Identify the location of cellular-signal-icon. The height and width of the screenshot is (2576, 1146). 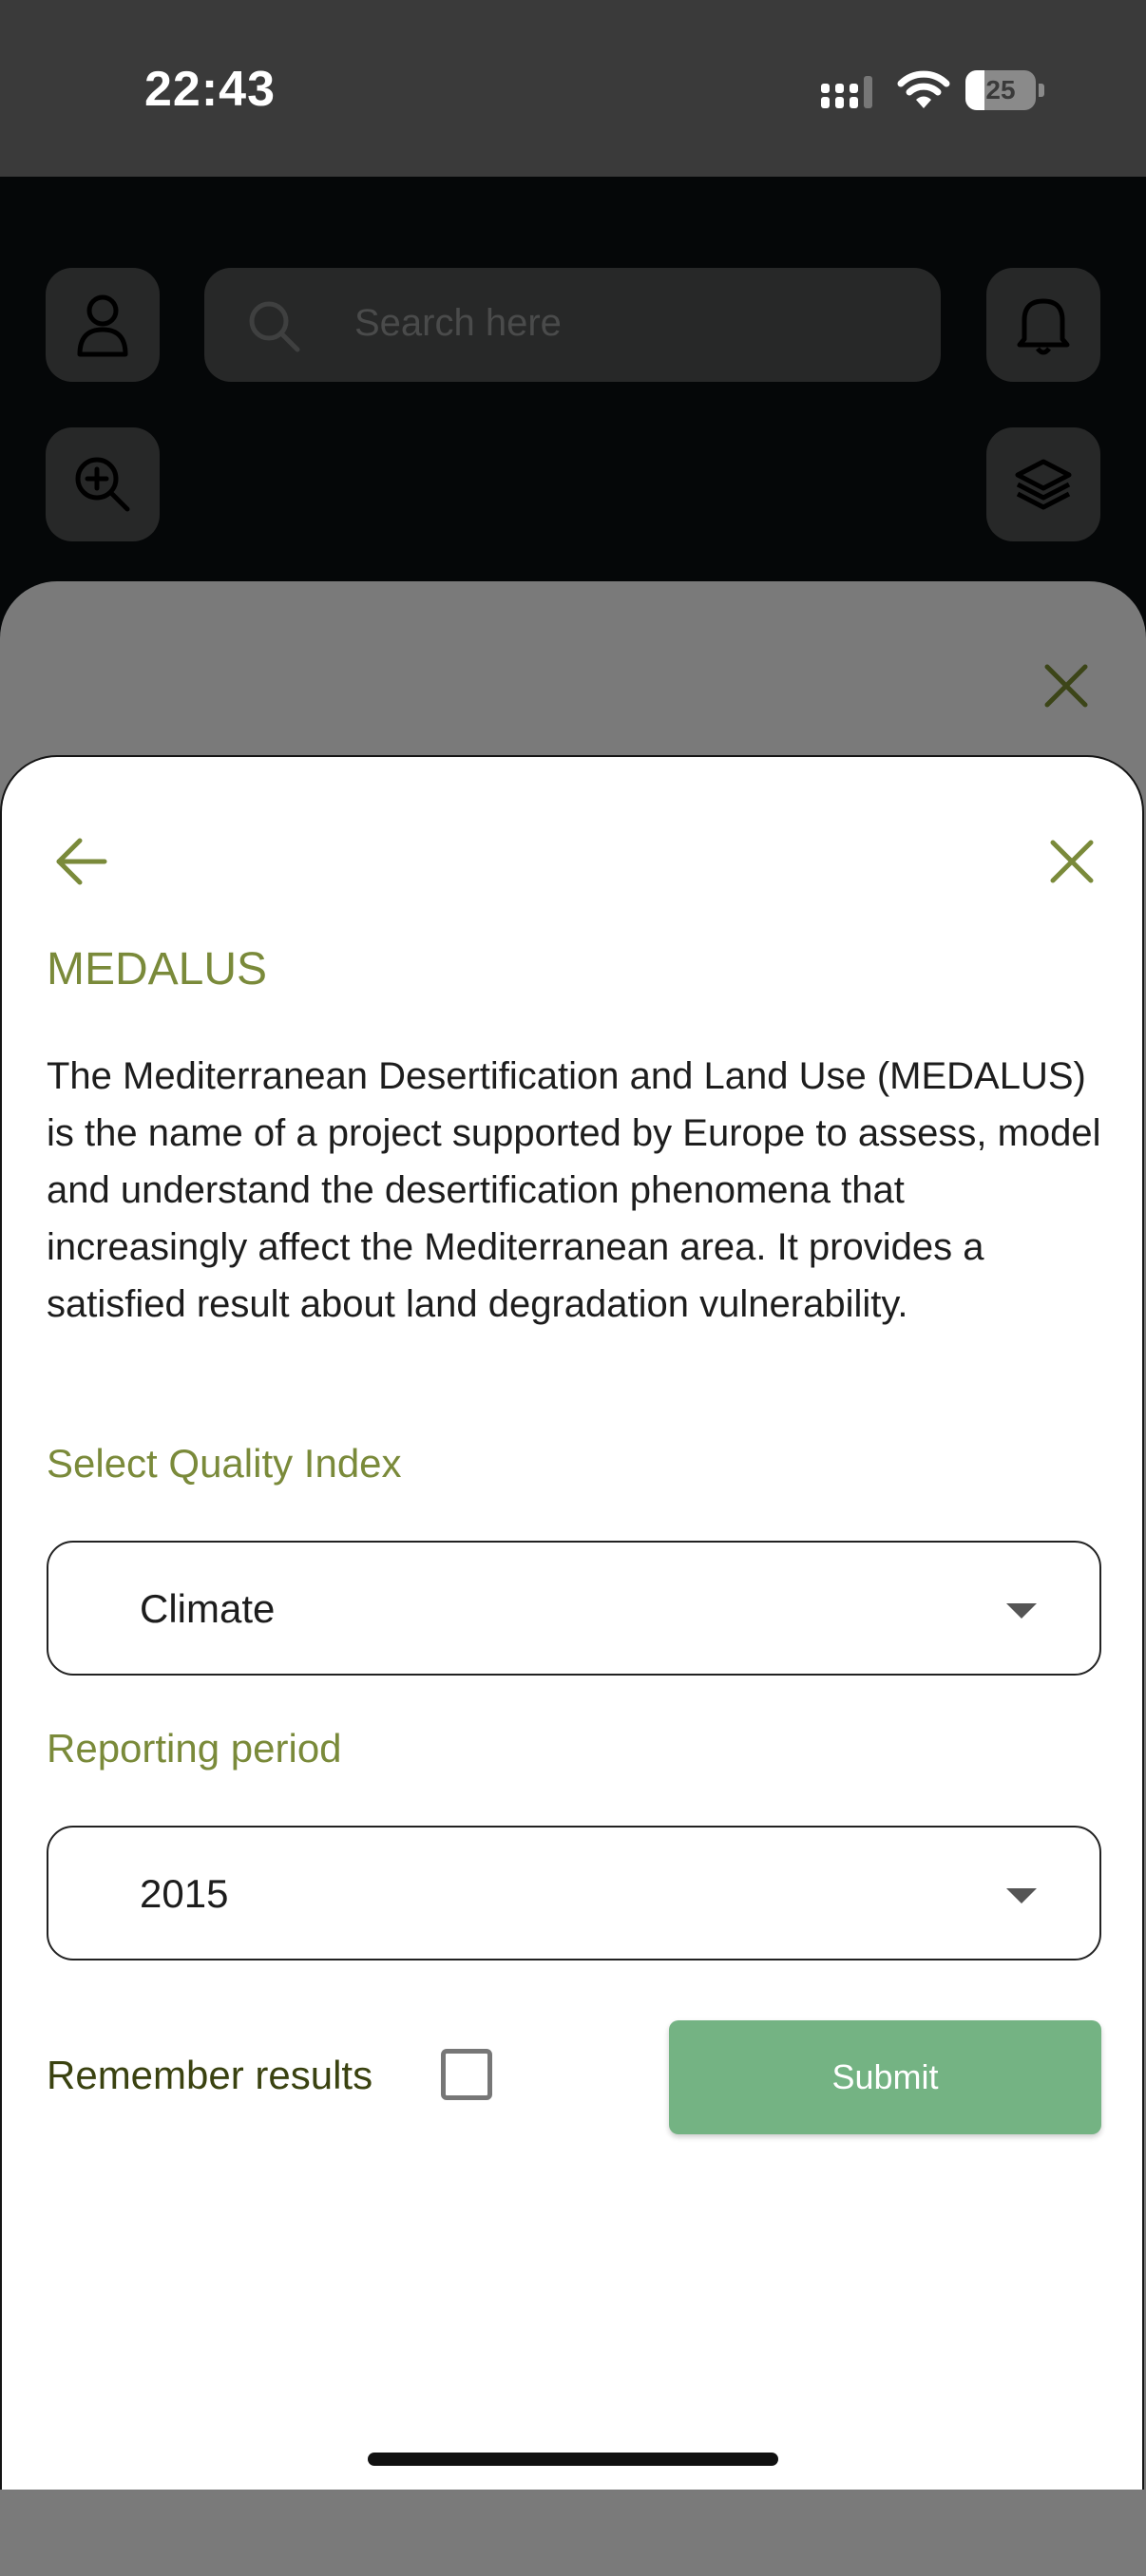
(846, 92).